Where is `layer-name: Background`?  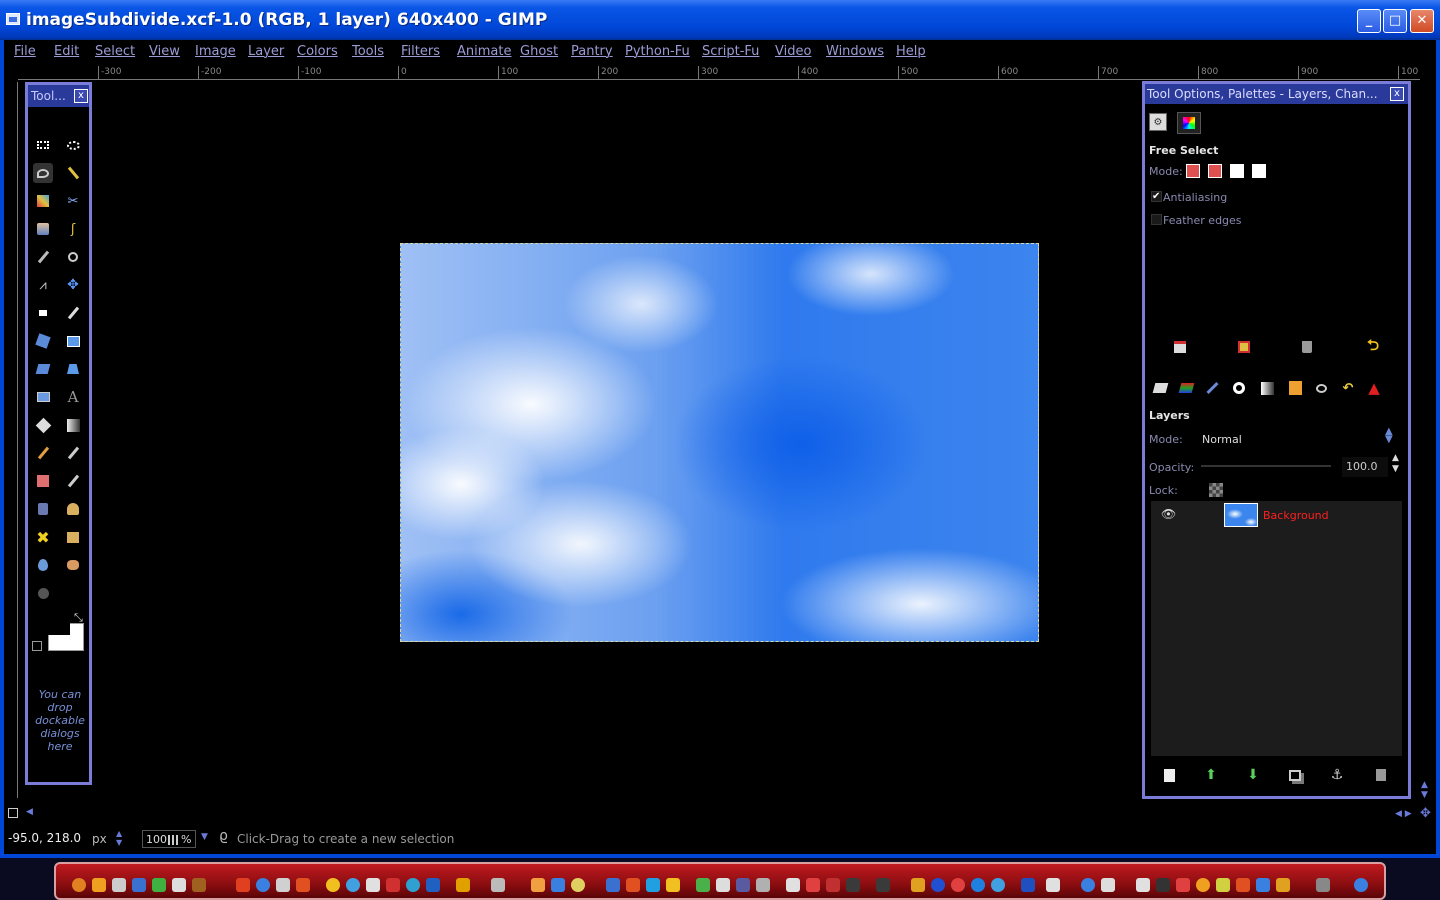 layer-name: Background is located at coordinates (1296, 515).